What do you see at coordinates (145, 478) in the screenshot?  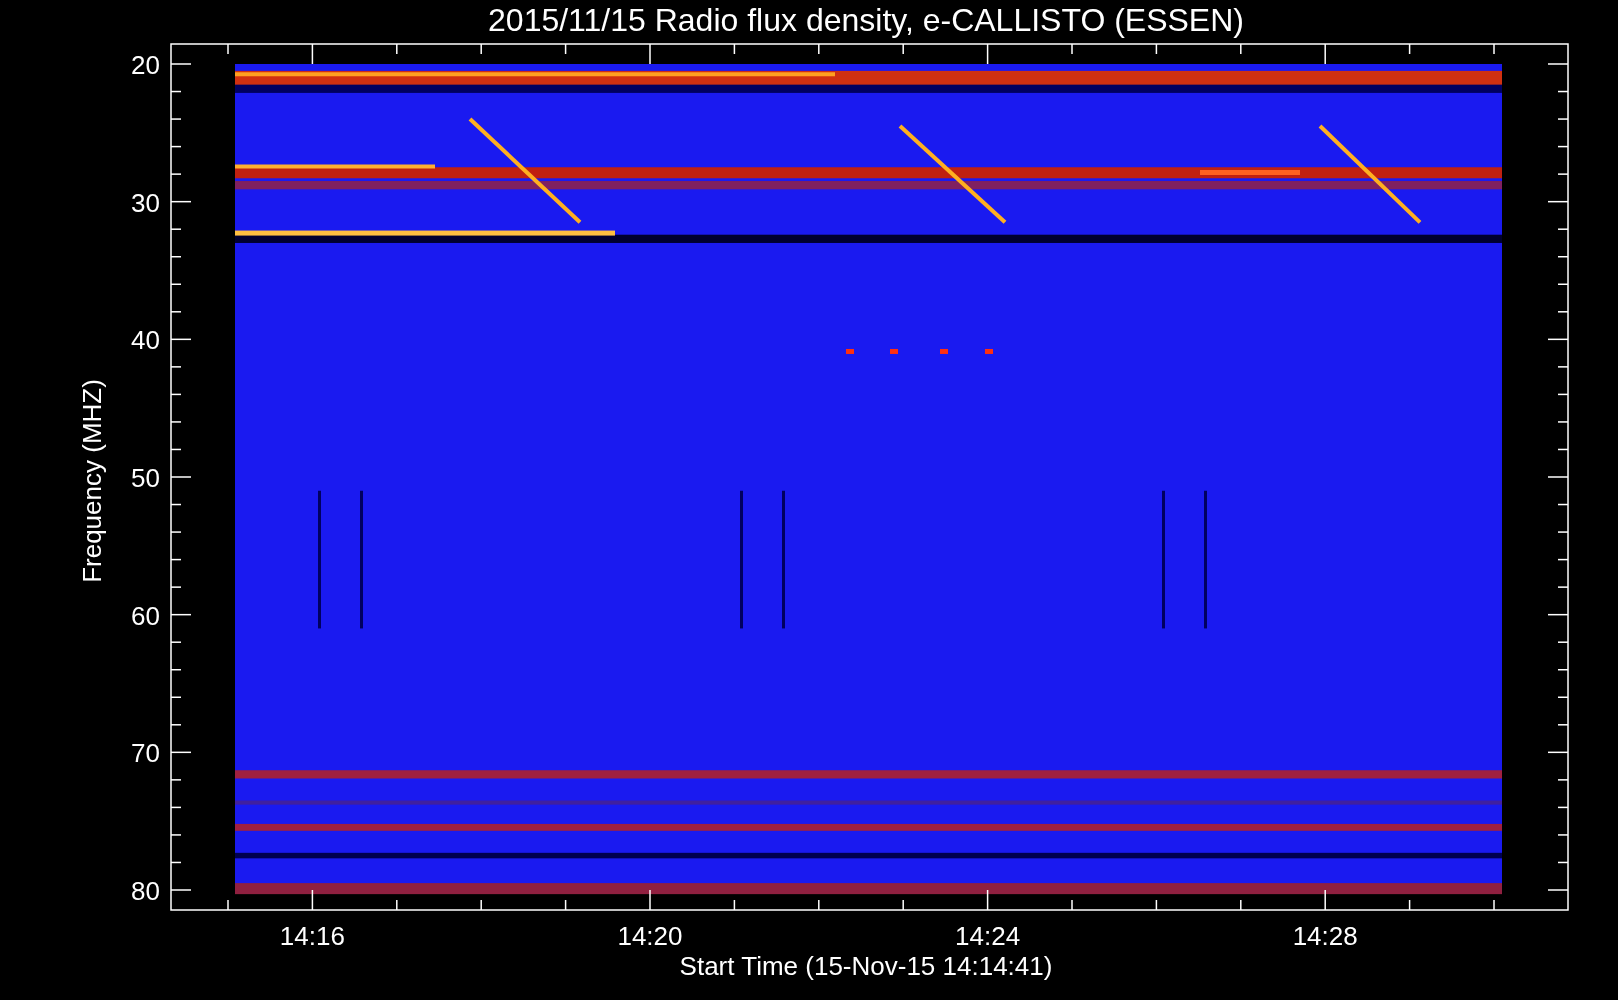 I see `tick-label: 50` at bounding box center [145, 478].